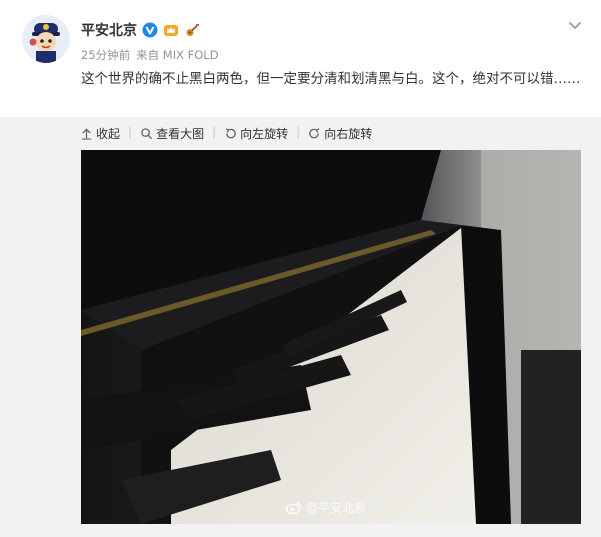  What do you see at coordinates (147, 134) in the screenshot?
I see `magnifier-icon` at bounding box center [147, 134].